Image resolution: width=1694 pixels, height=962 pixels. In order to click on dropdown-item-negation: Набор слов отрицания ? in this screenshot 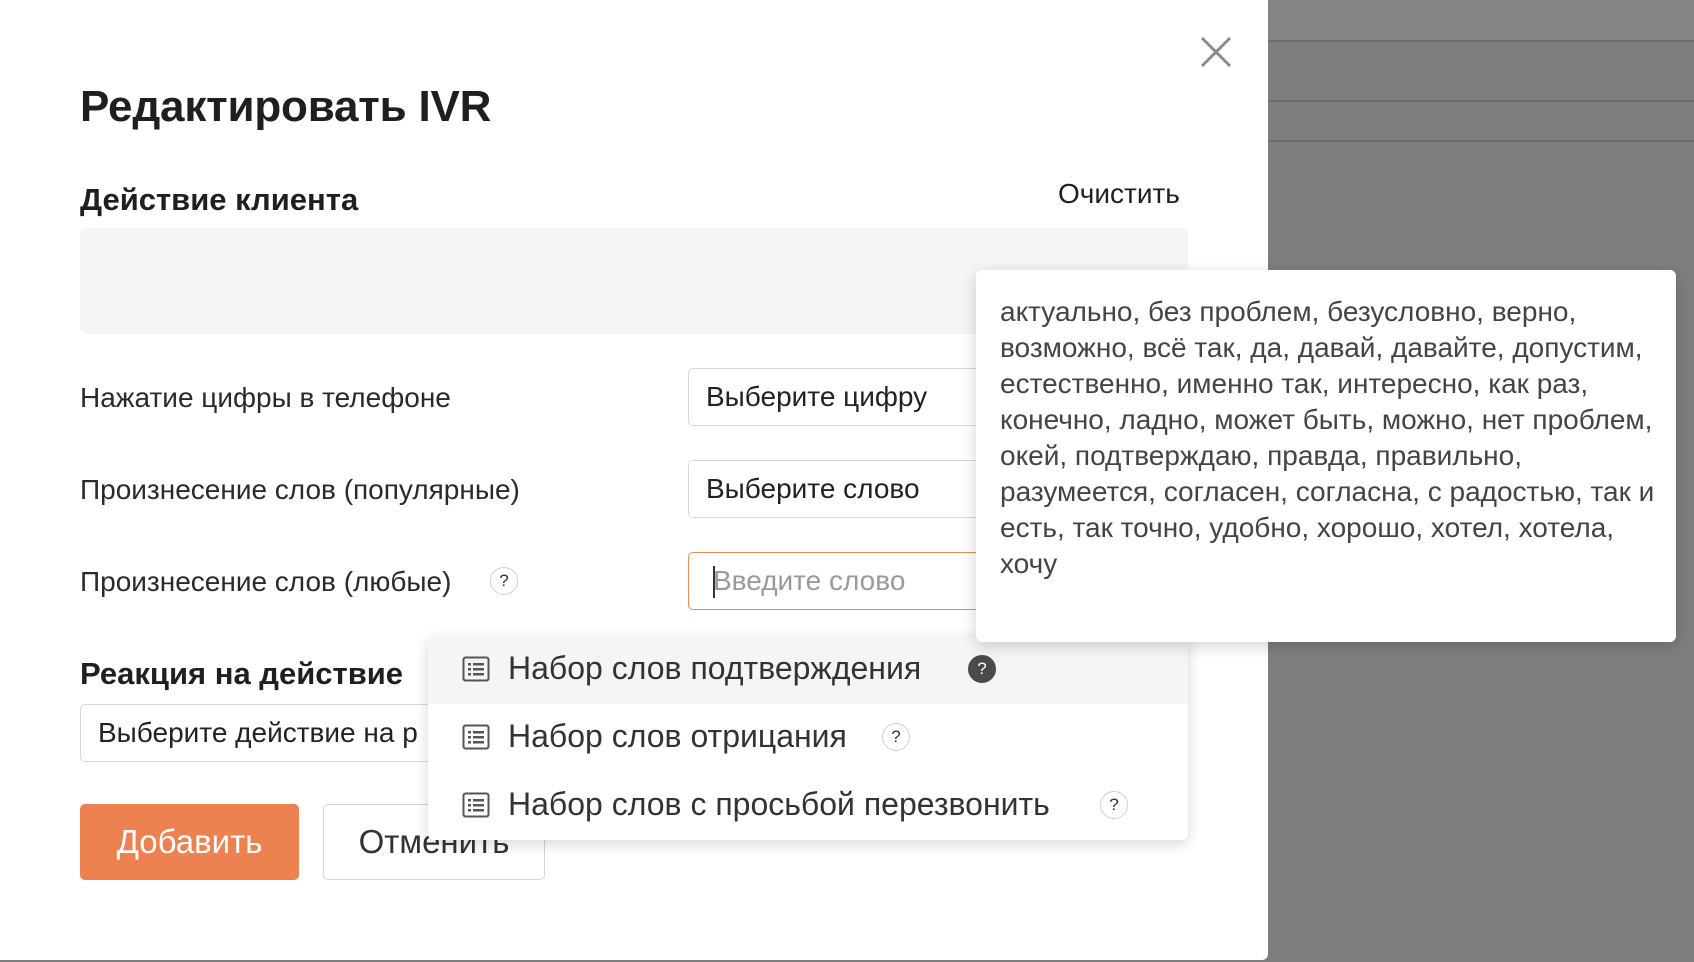, I will do `click(808, 738)`.